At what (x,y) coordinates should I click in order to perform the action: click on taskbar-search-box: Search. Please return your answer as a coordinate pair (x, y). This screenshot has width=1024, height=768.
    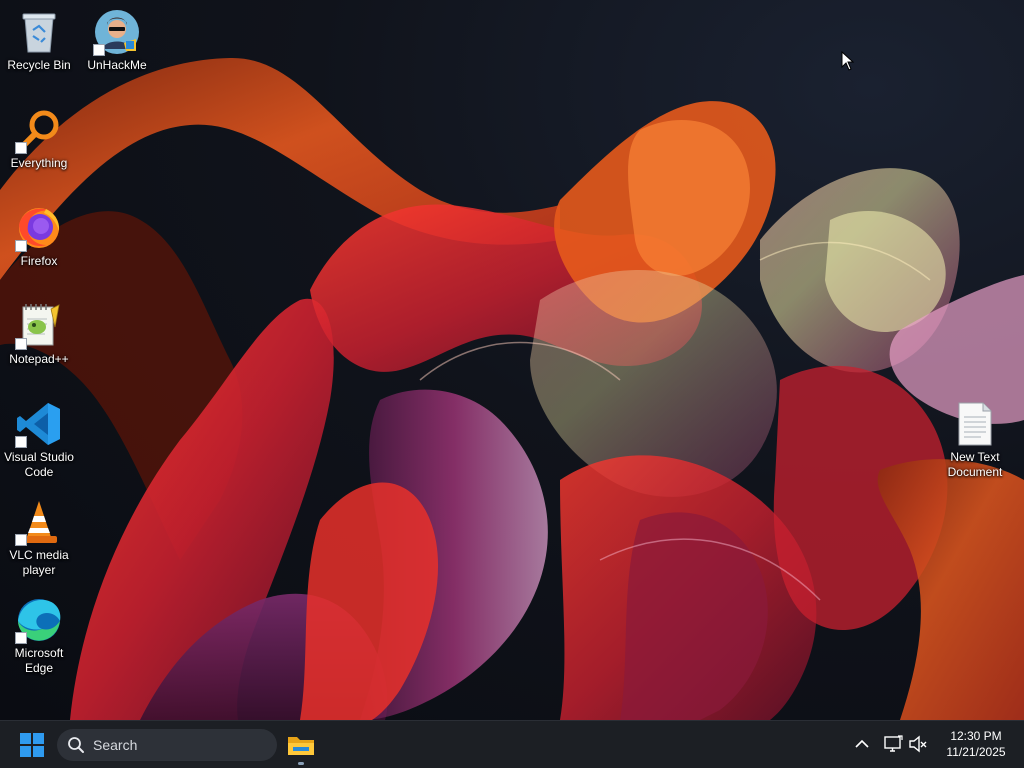
    Looking at the image, I should click on (167, 745).